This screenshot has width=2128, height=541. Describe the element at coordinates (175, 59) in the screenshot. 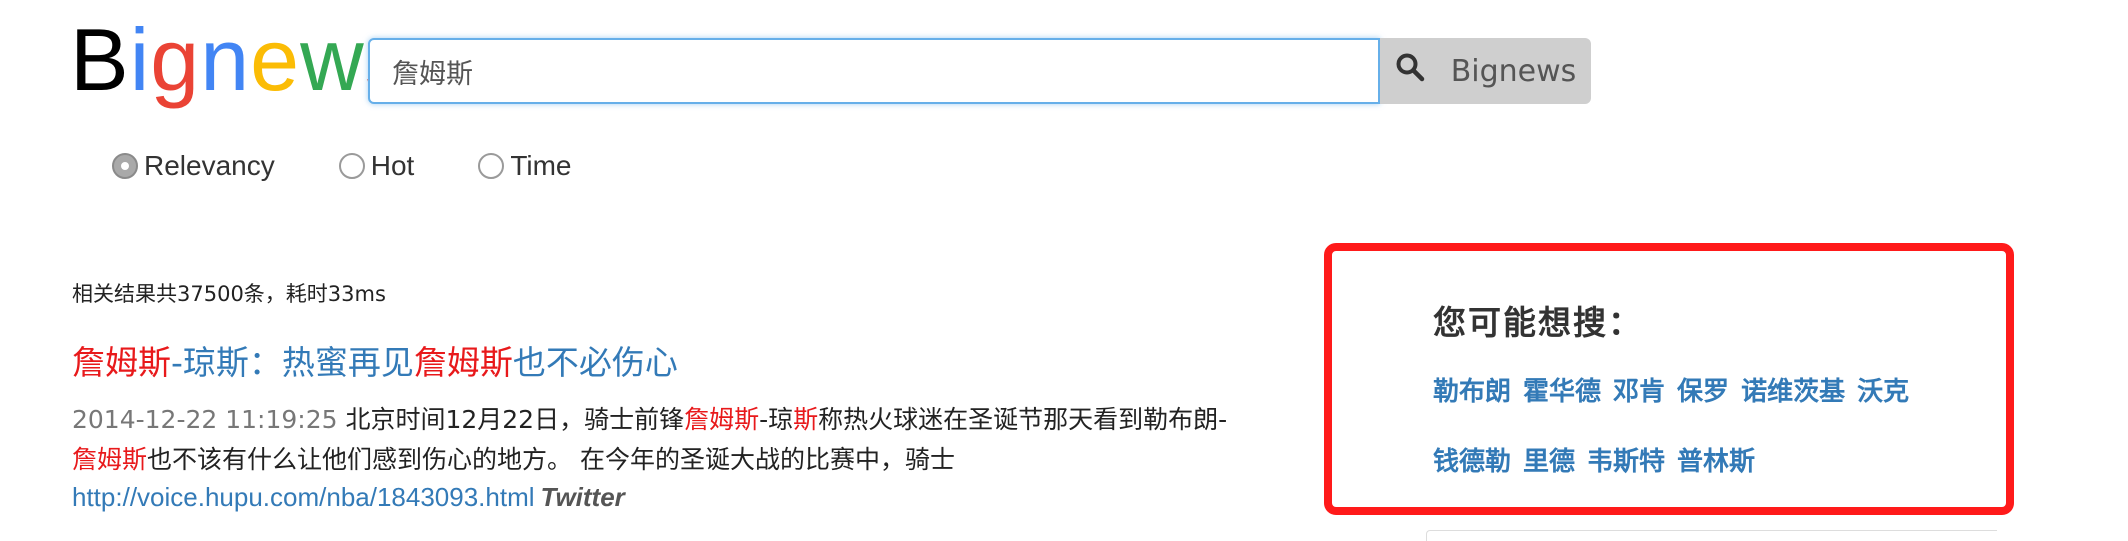

I see `logo-letter: g` at that location.